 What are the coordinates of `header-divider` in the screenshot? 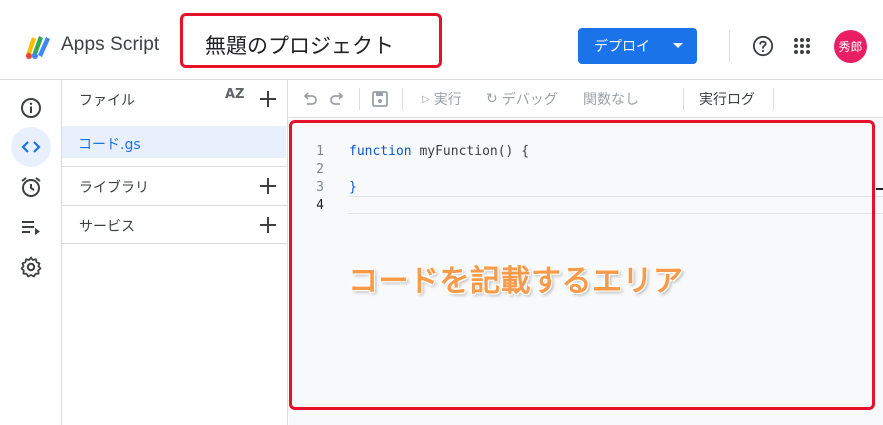 It's located at (729, 46).